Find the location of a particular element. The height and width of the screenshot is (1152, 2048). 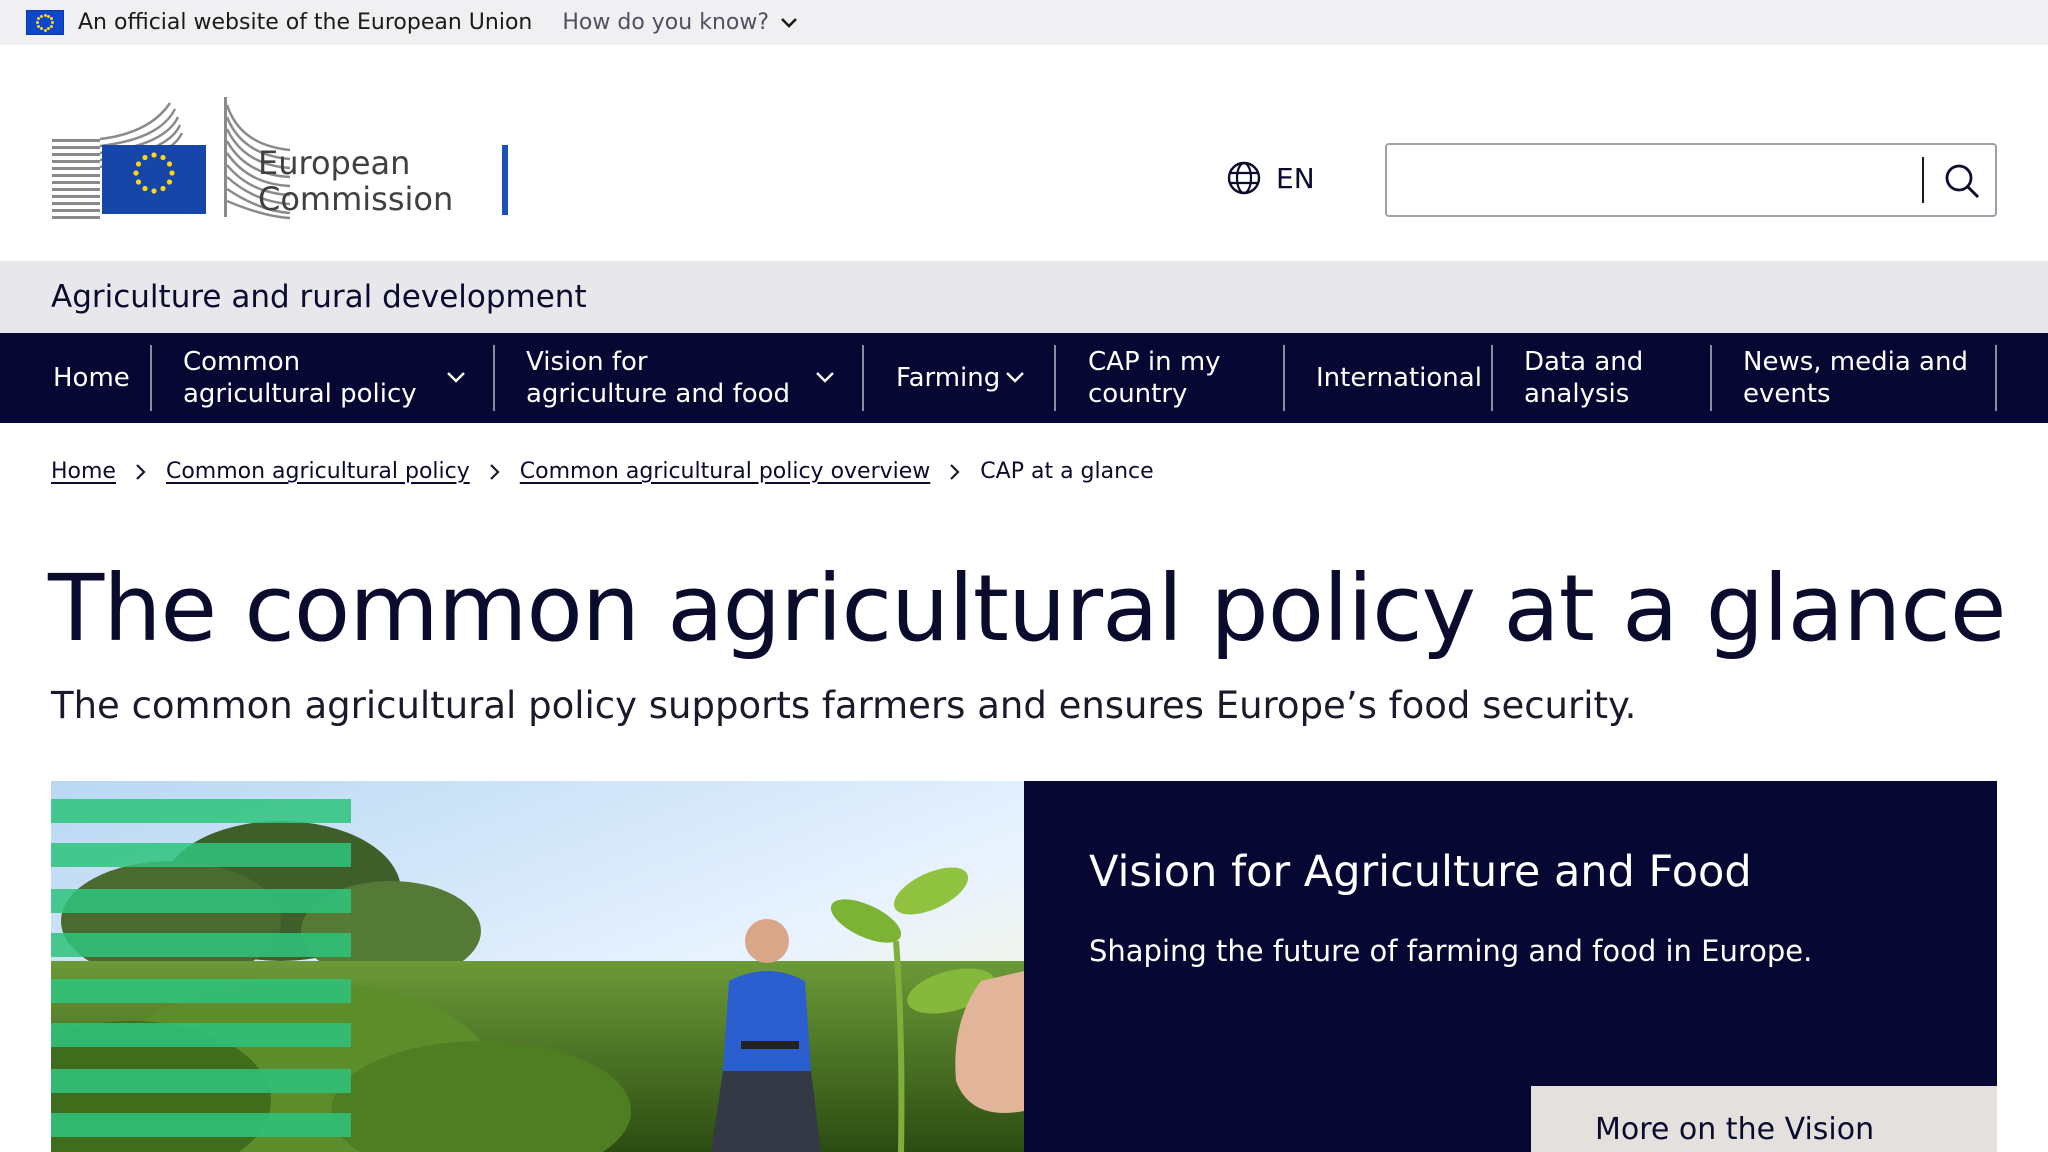

logo-text: European Commission is located at coordinates (355, 181).